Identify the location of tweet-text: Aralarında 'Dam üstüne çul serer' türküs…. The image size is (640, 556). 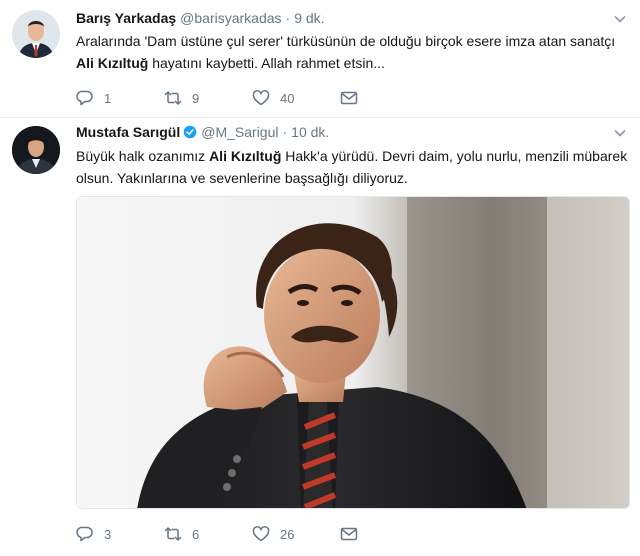
(353, 52).